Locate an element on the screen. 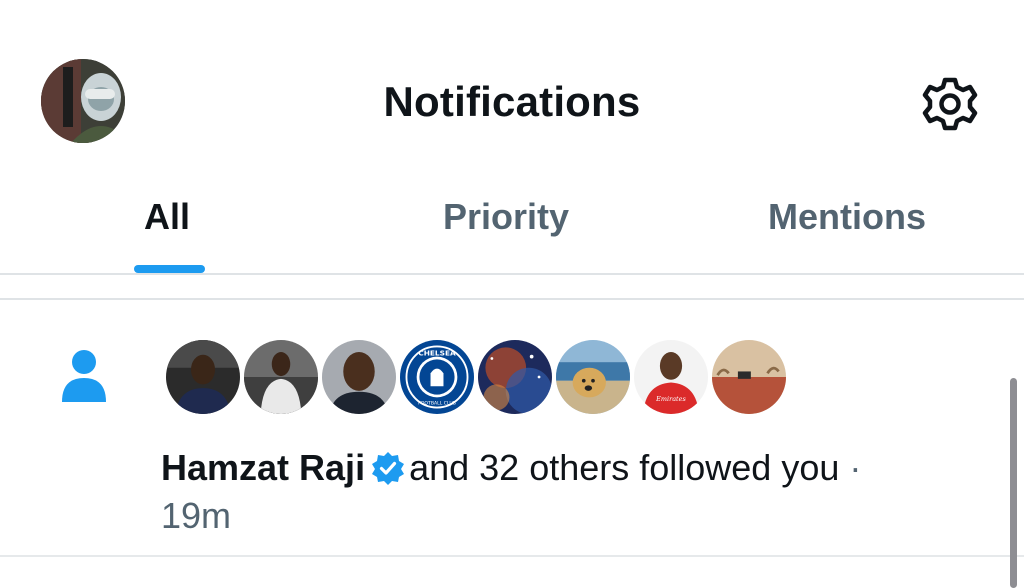  tab-all-label: All is located at coordinates (167, 216).